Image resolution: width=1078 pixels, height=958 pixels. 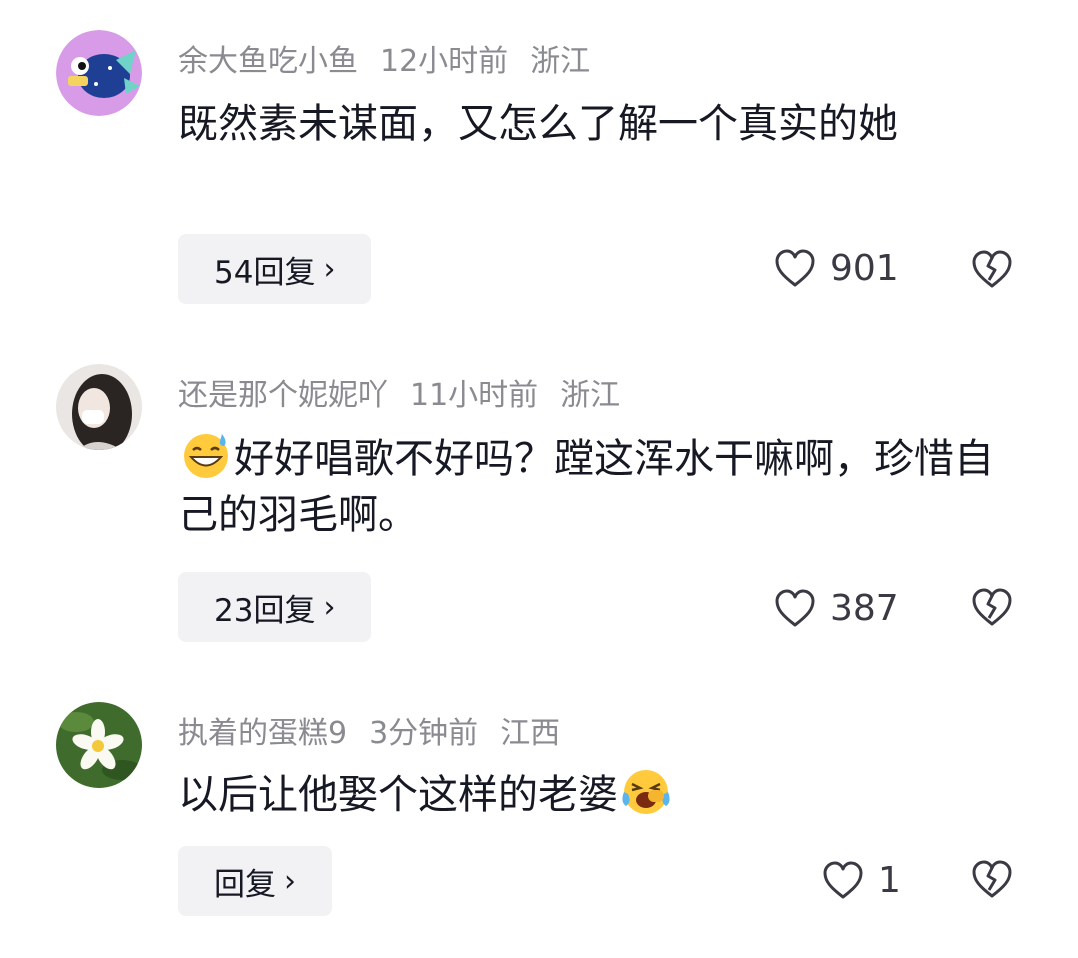 I want to click on reply-button: 23回复 ›, so click(x=275, y=607).